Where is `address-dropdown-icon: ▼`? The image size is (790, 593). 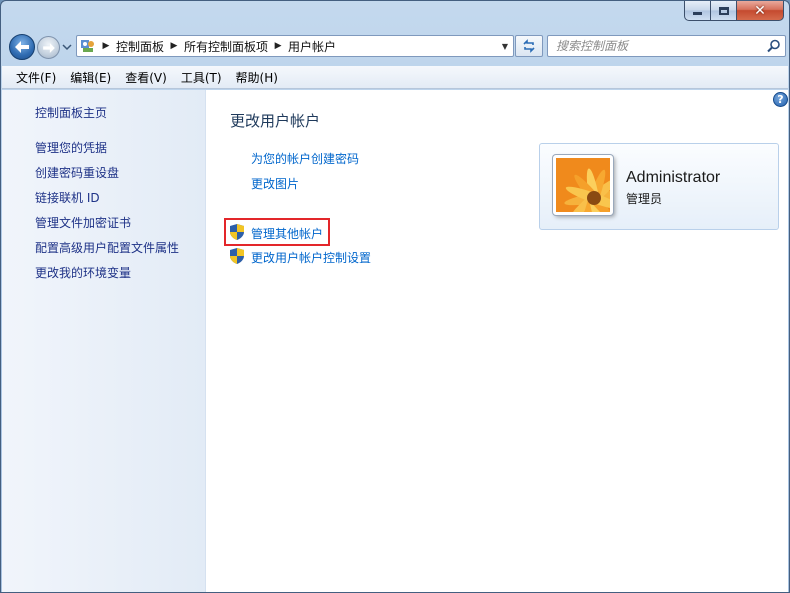 address-dropdown-icon: ▼ is located at coordinates (505, 46).